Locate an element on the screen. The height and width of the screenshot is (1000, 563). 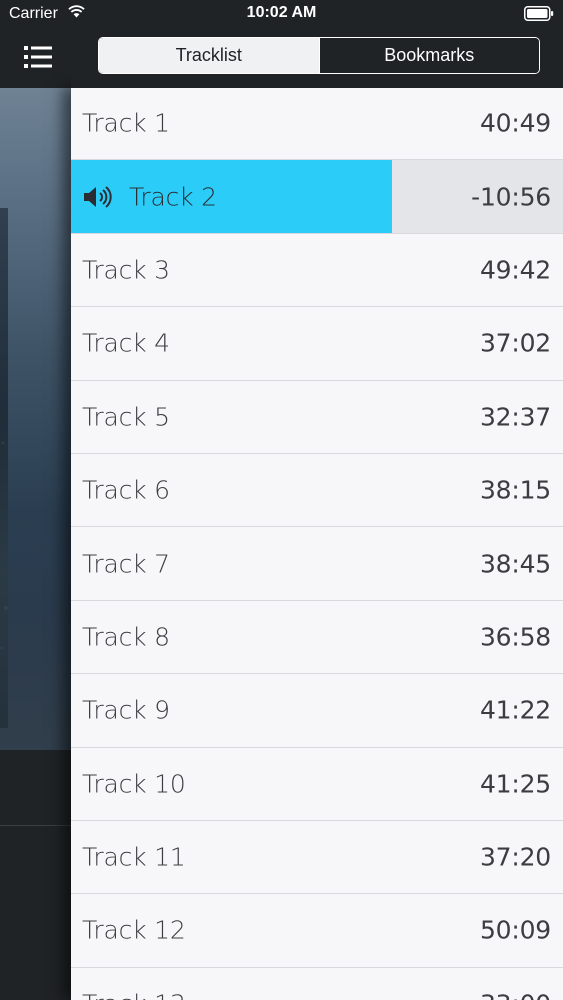
side-divider is located at coordinates (40, 825).